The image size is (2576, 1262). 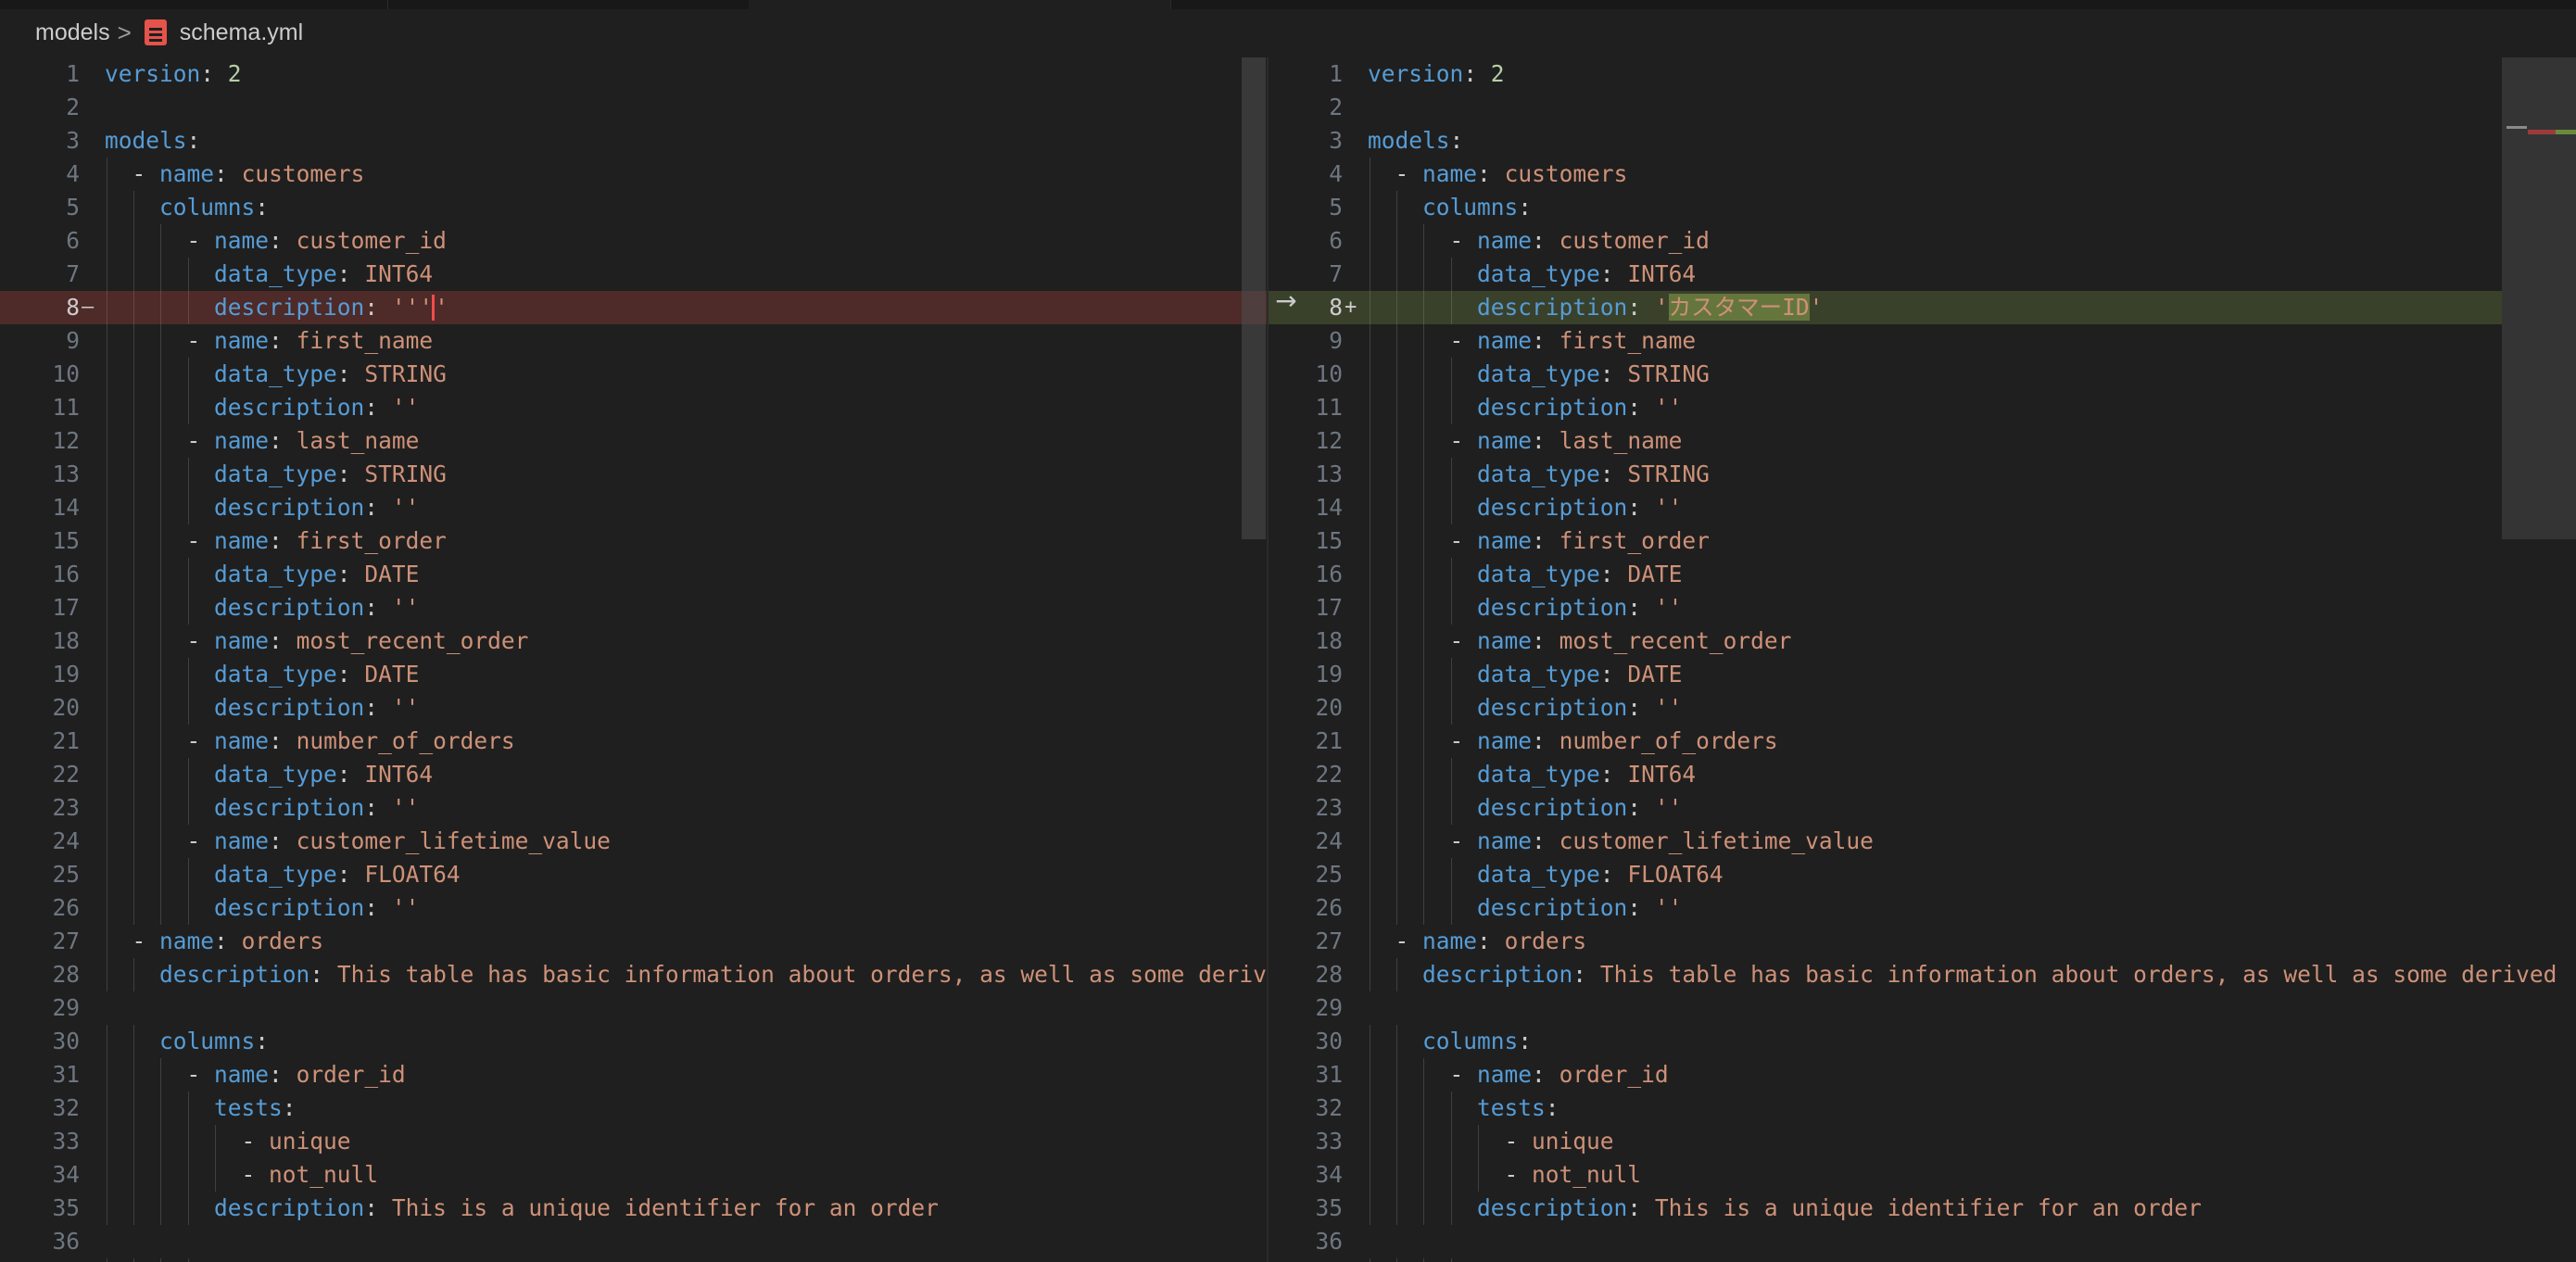 I want to click on code-line: 4 - name: customers, so click(x=633, y=174).